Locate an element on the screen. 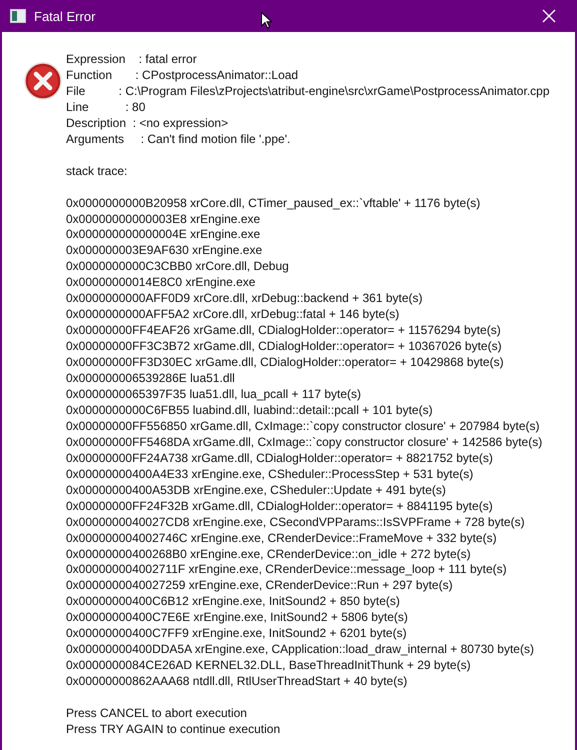 The height and width of the screenshot is (750, 577). stack-trace-line: 0x00000000400DDA5A xrEngine.exe, CApplication::load_draw_internal + 80730 byte(s) is located at coordinates (300, 650).